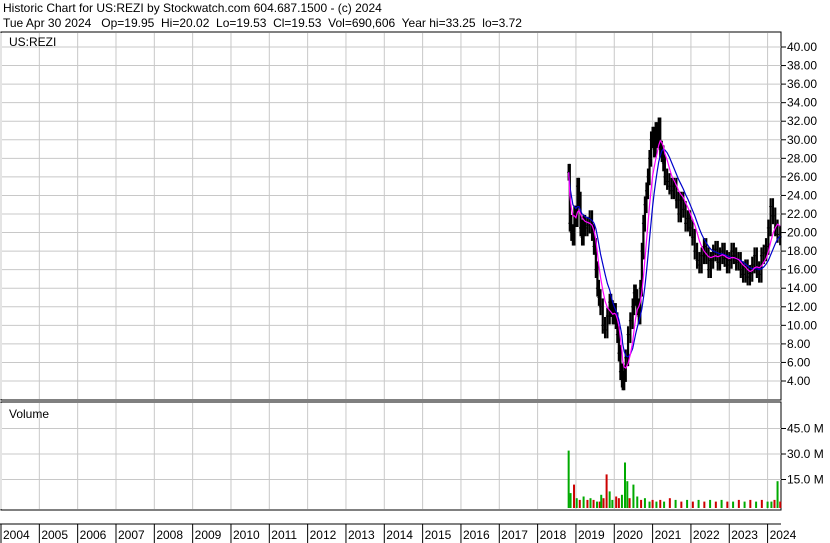  I want to click on year-tick-label: 2020, so click(629, 535).